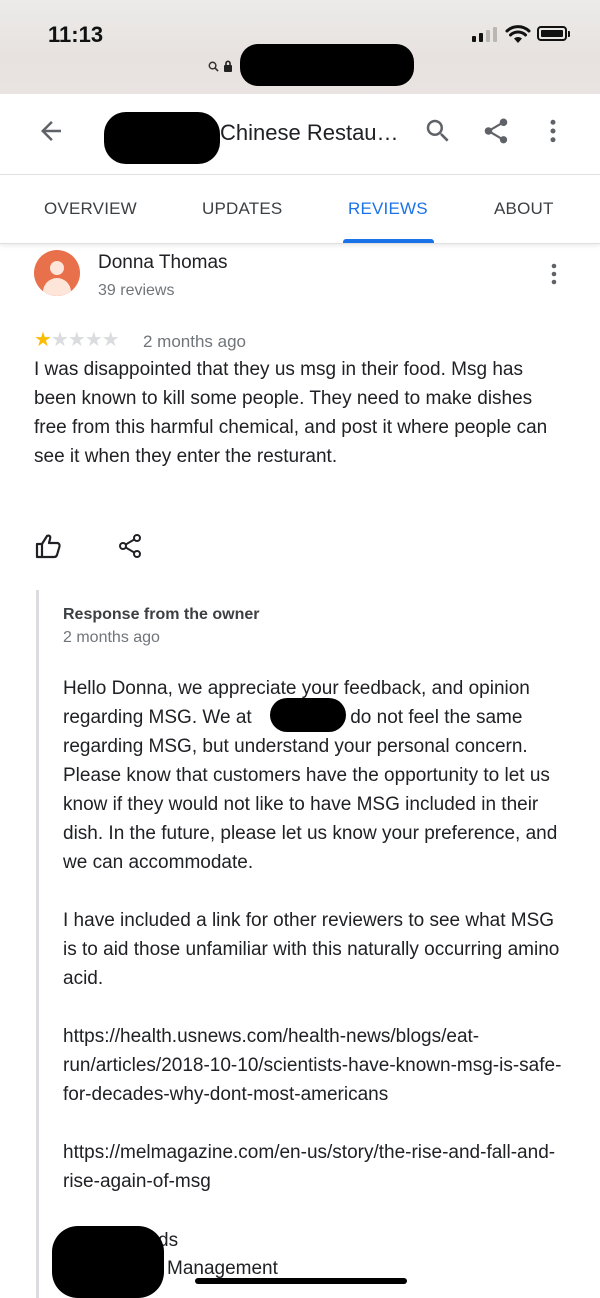 The height and width of the screenshot is (1298, 600). What do you see at coordinates (161, 614) in the screenshot?
I see `response-title: Response from the owner` at bounding box center [161, 614].